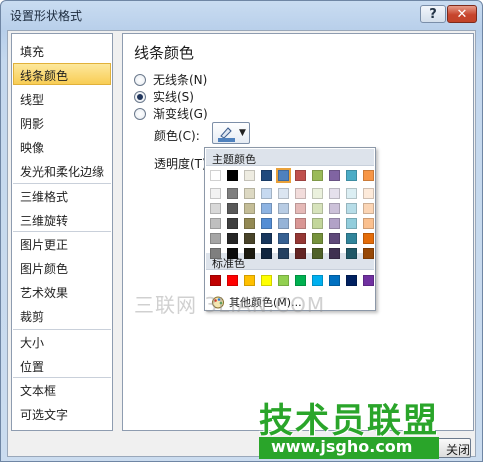 This screenshot has height=462, width=483. What do you see at coordinates (462, 14) in the screenshot?
I see `close-button: ✕` at bounding box center [462, 14].